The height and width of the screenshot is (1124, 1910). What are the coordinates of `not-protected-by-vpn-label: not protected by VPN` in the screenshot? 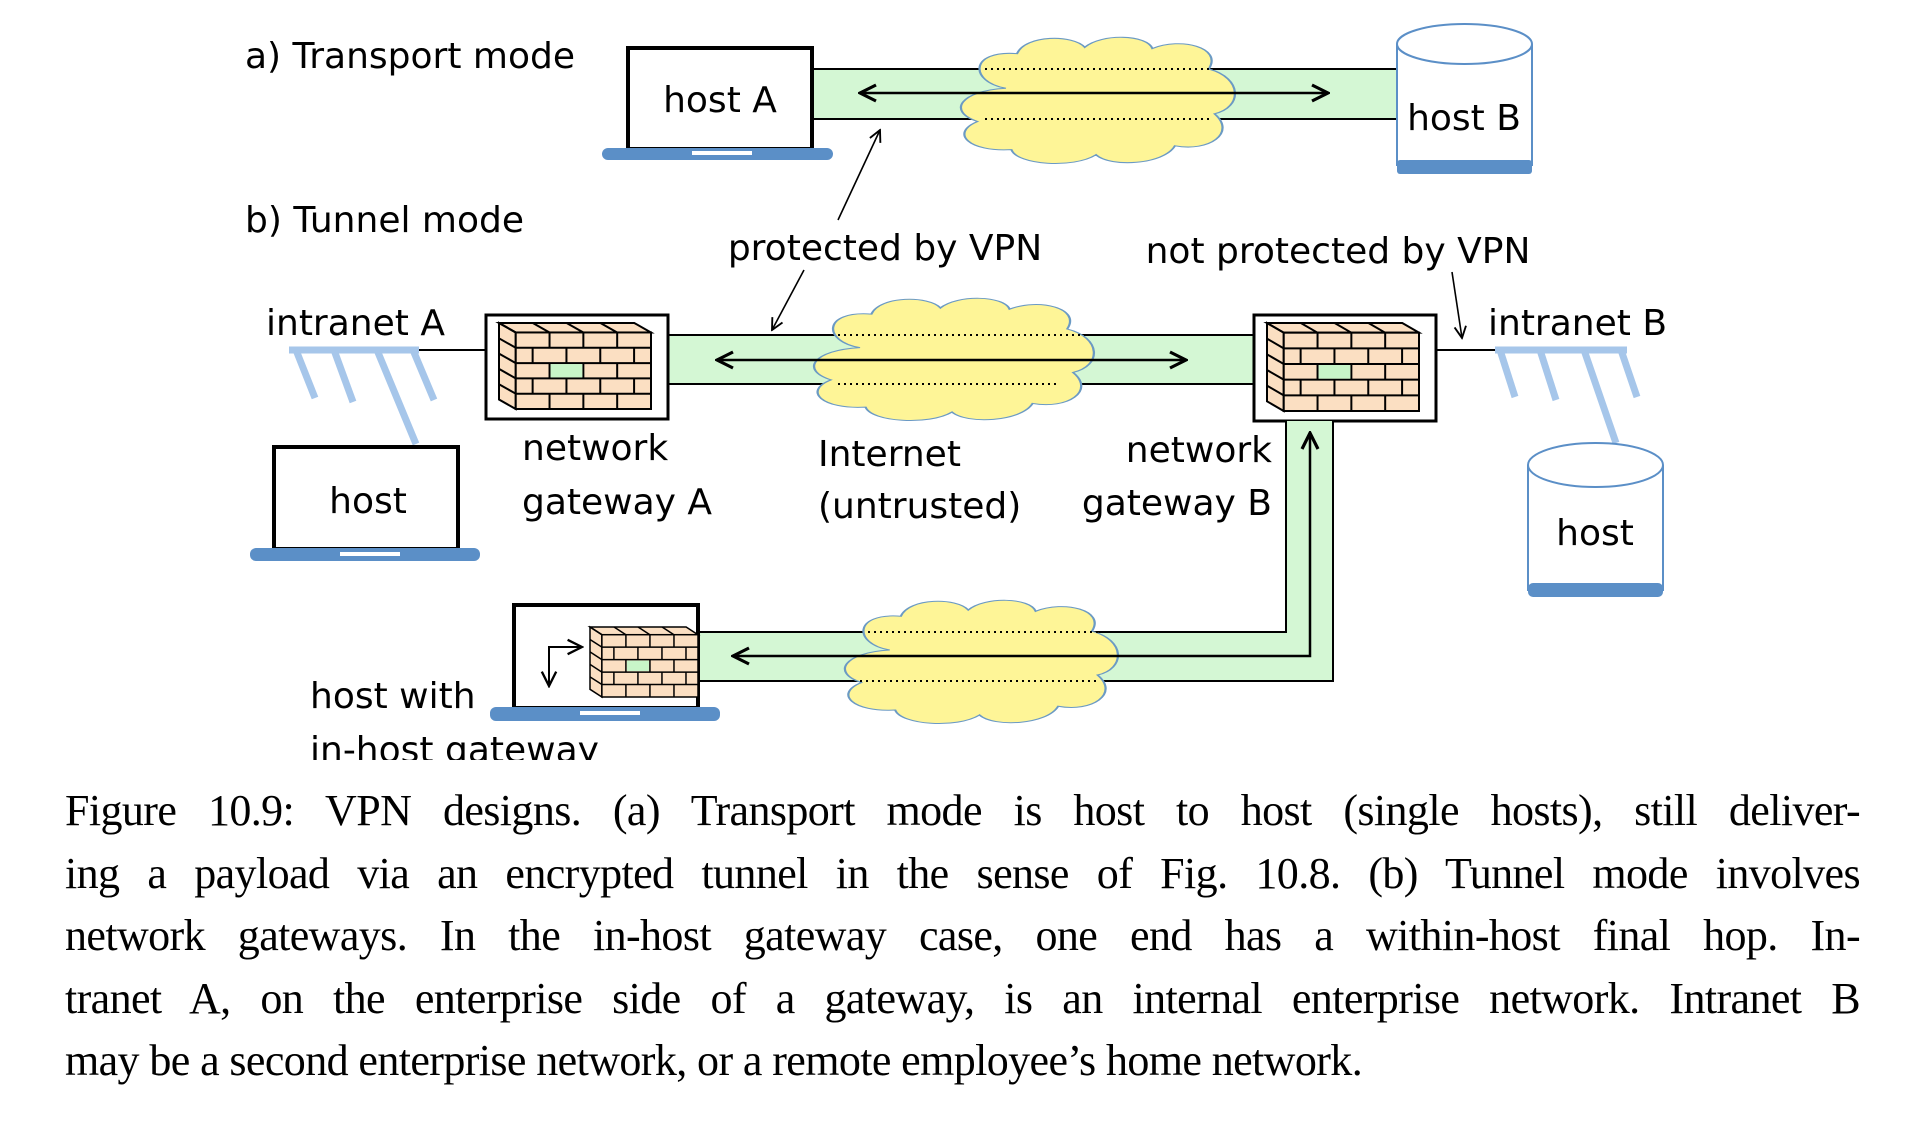 It's located at (1338, 251).